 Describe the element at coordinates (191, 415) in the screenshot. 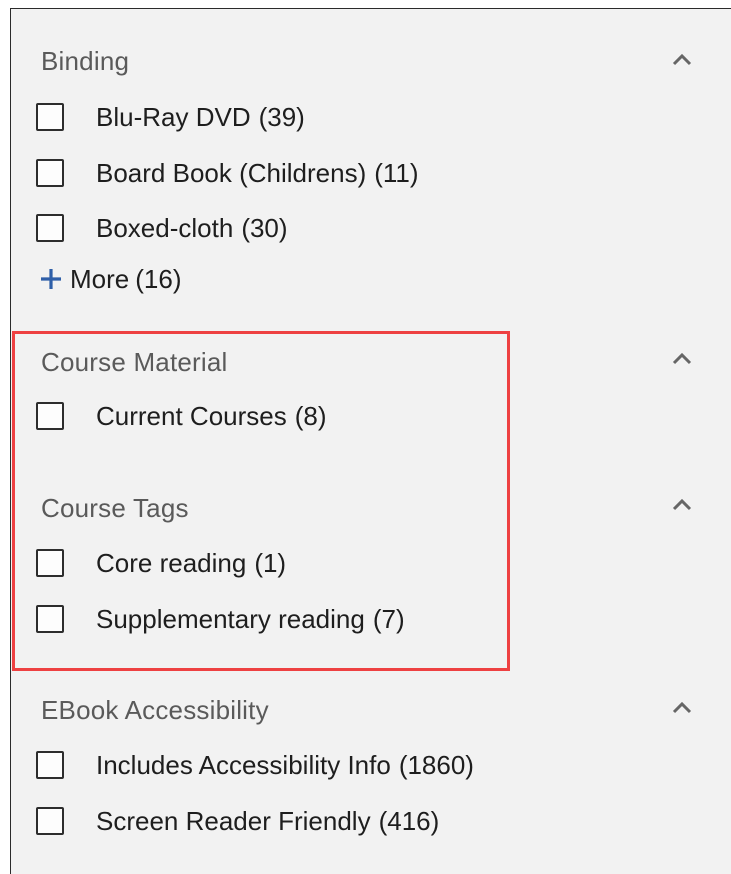

I see `facet-label: Current Courses` at that location.